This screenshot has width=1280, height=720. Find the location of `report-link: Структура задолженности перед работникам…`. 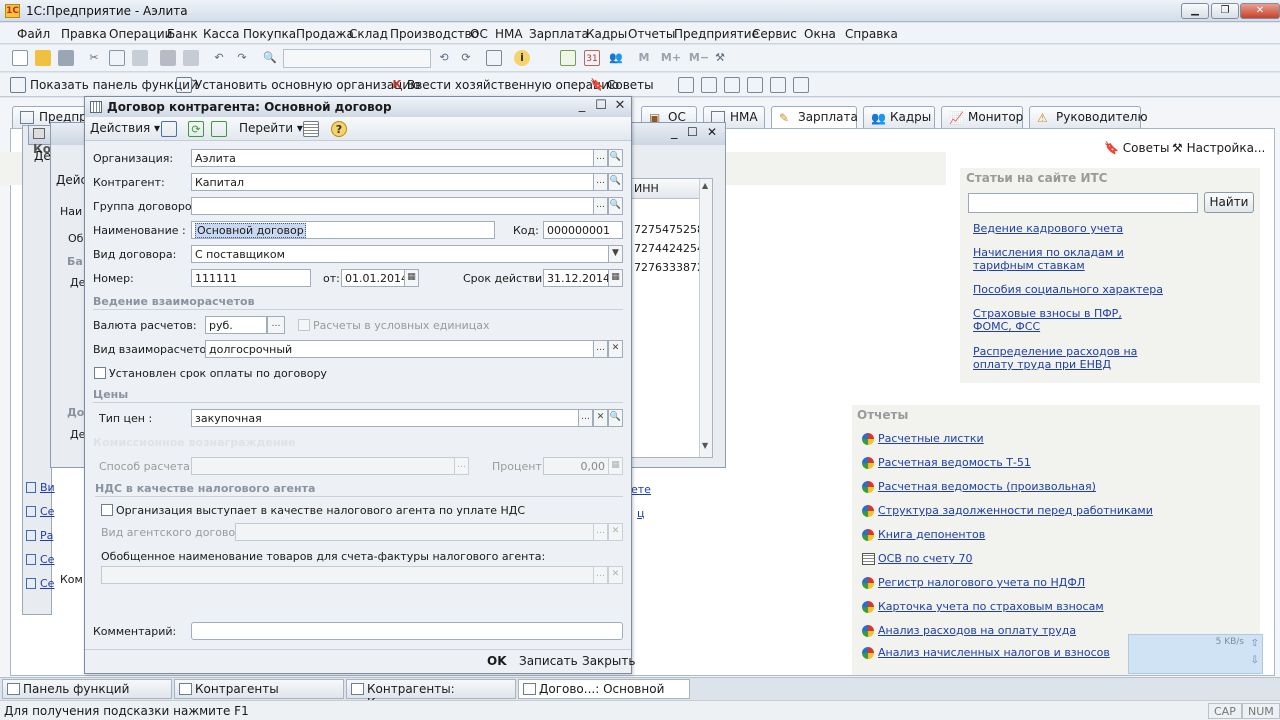

report-link: Структура задолженности перед работникам… is located at coordinates (1015, 510).